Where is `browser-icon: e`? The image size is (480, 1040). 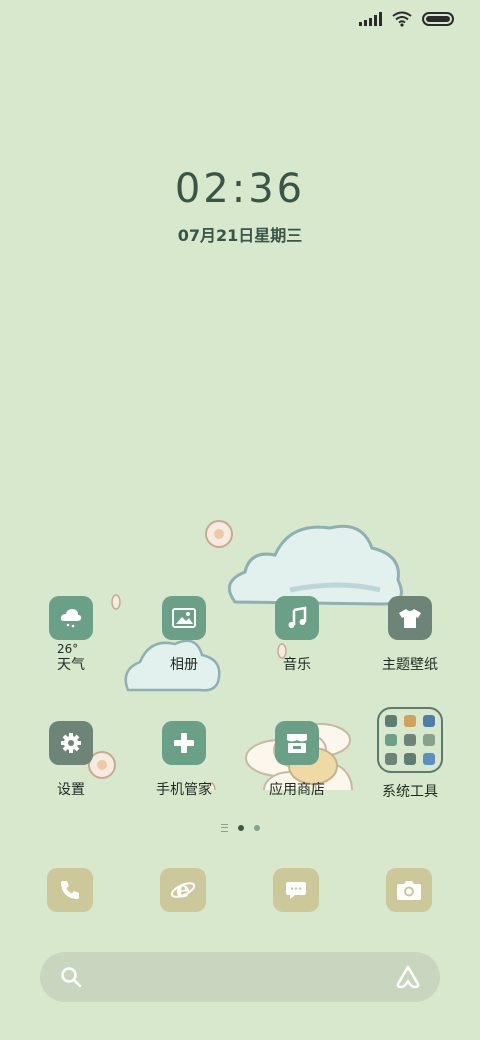 browser-icon: e is located at coordinates (183, 890).